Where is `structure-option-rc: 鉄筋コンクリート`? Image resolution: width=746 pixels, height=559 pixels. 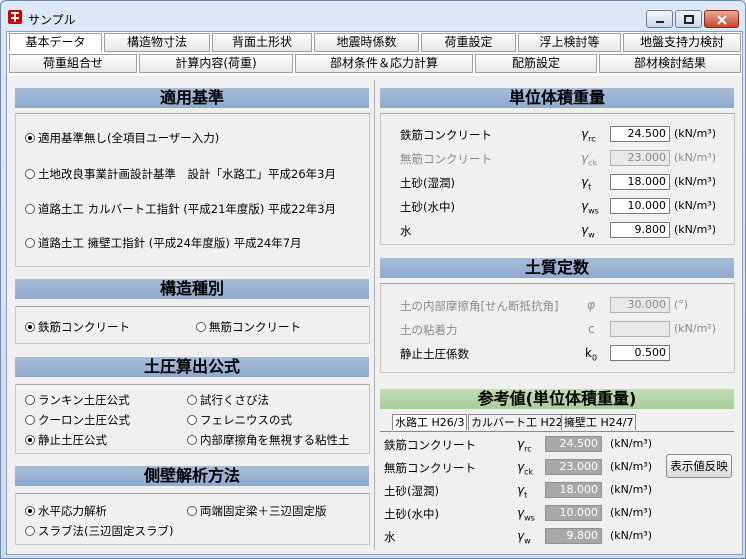
structure-option-rc: 鉄筋コンクリート is located at coordinates (77, 327).